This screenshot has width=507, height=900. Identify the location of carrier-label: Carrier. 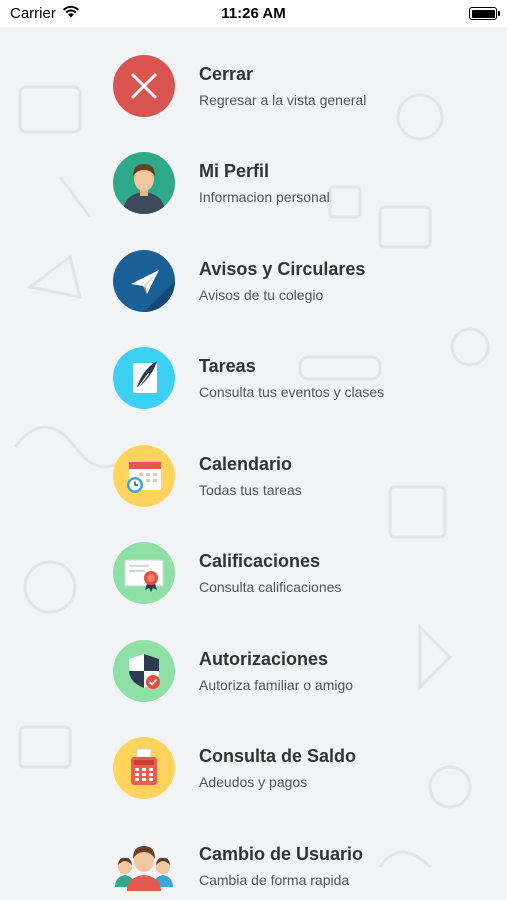
(33, 13).